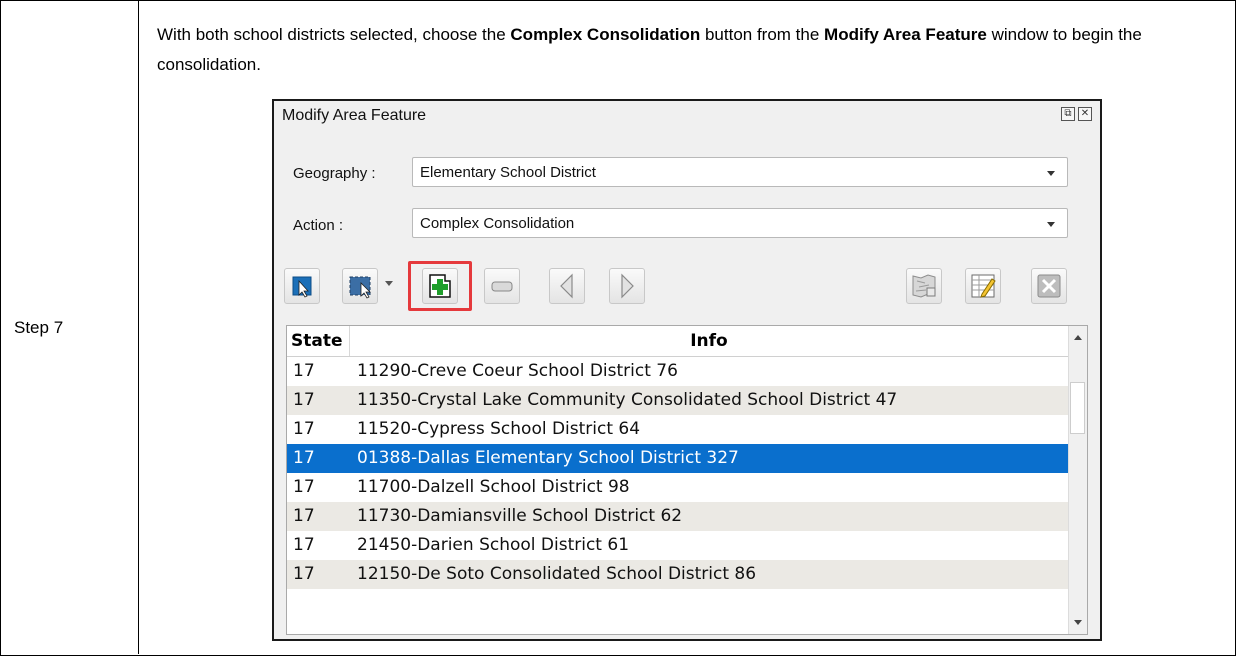  What do you see at coordinates (1077, 408) in the screenshot?
I see `scrollbar-thumb` at bounding box center [1077, 408].